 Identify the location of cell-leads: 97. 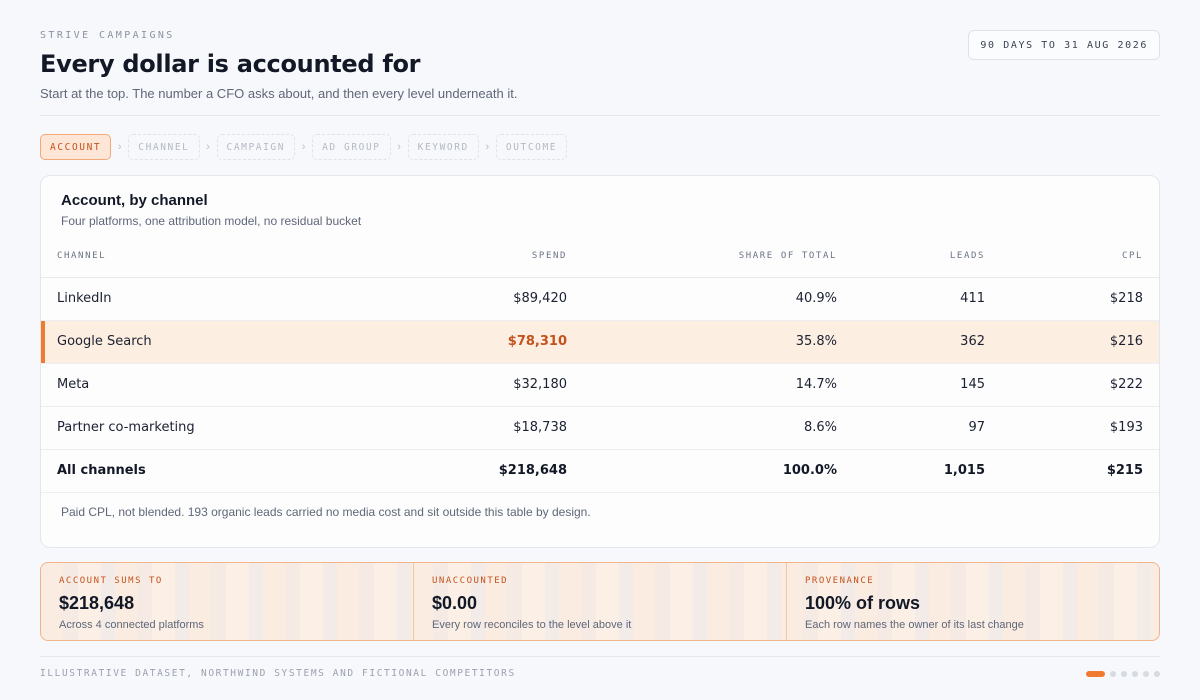
(927, 428).